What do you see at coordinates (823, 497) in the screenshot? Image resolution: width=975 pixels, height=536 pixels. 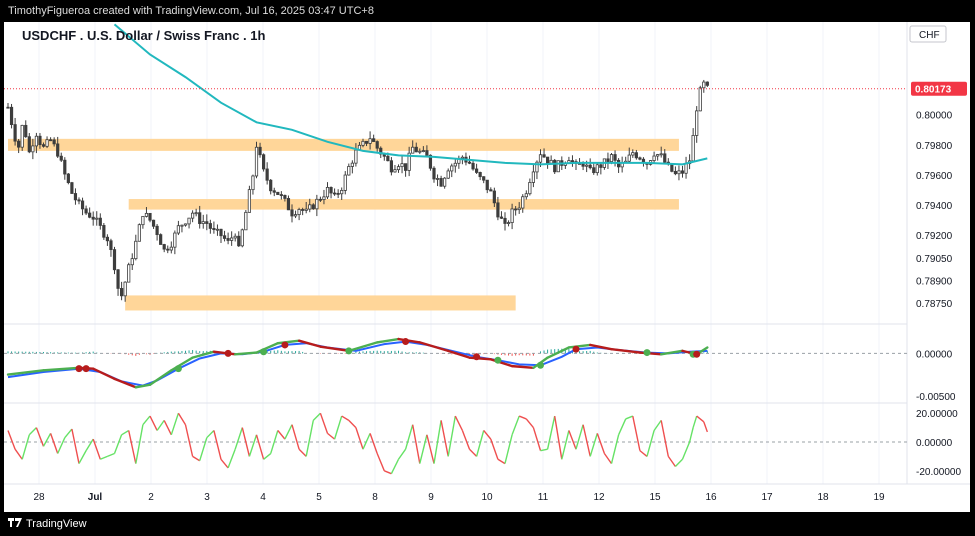 I see `time-axis-label: 18` at bounding box center [823, 497].